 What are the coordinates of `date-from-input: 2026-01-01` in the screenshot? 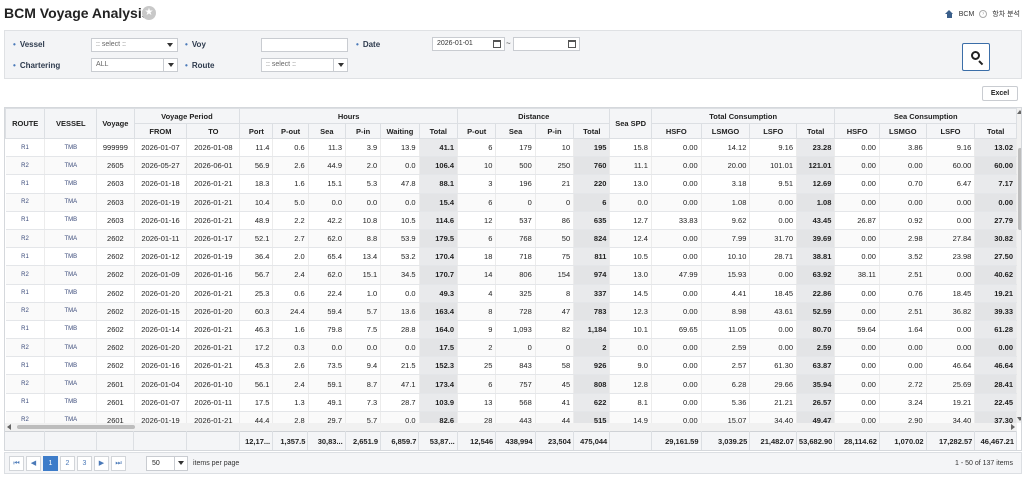 It's located at (468, 44).